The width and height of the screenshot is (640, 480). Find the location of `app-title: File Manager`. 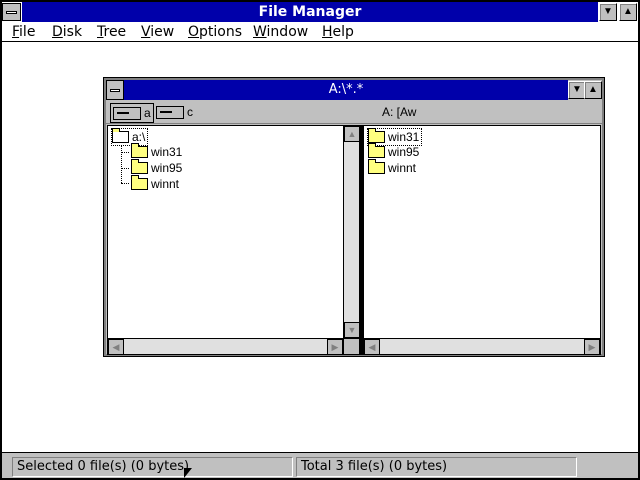

app-title: File Manager is located at coordinates (310, 12).